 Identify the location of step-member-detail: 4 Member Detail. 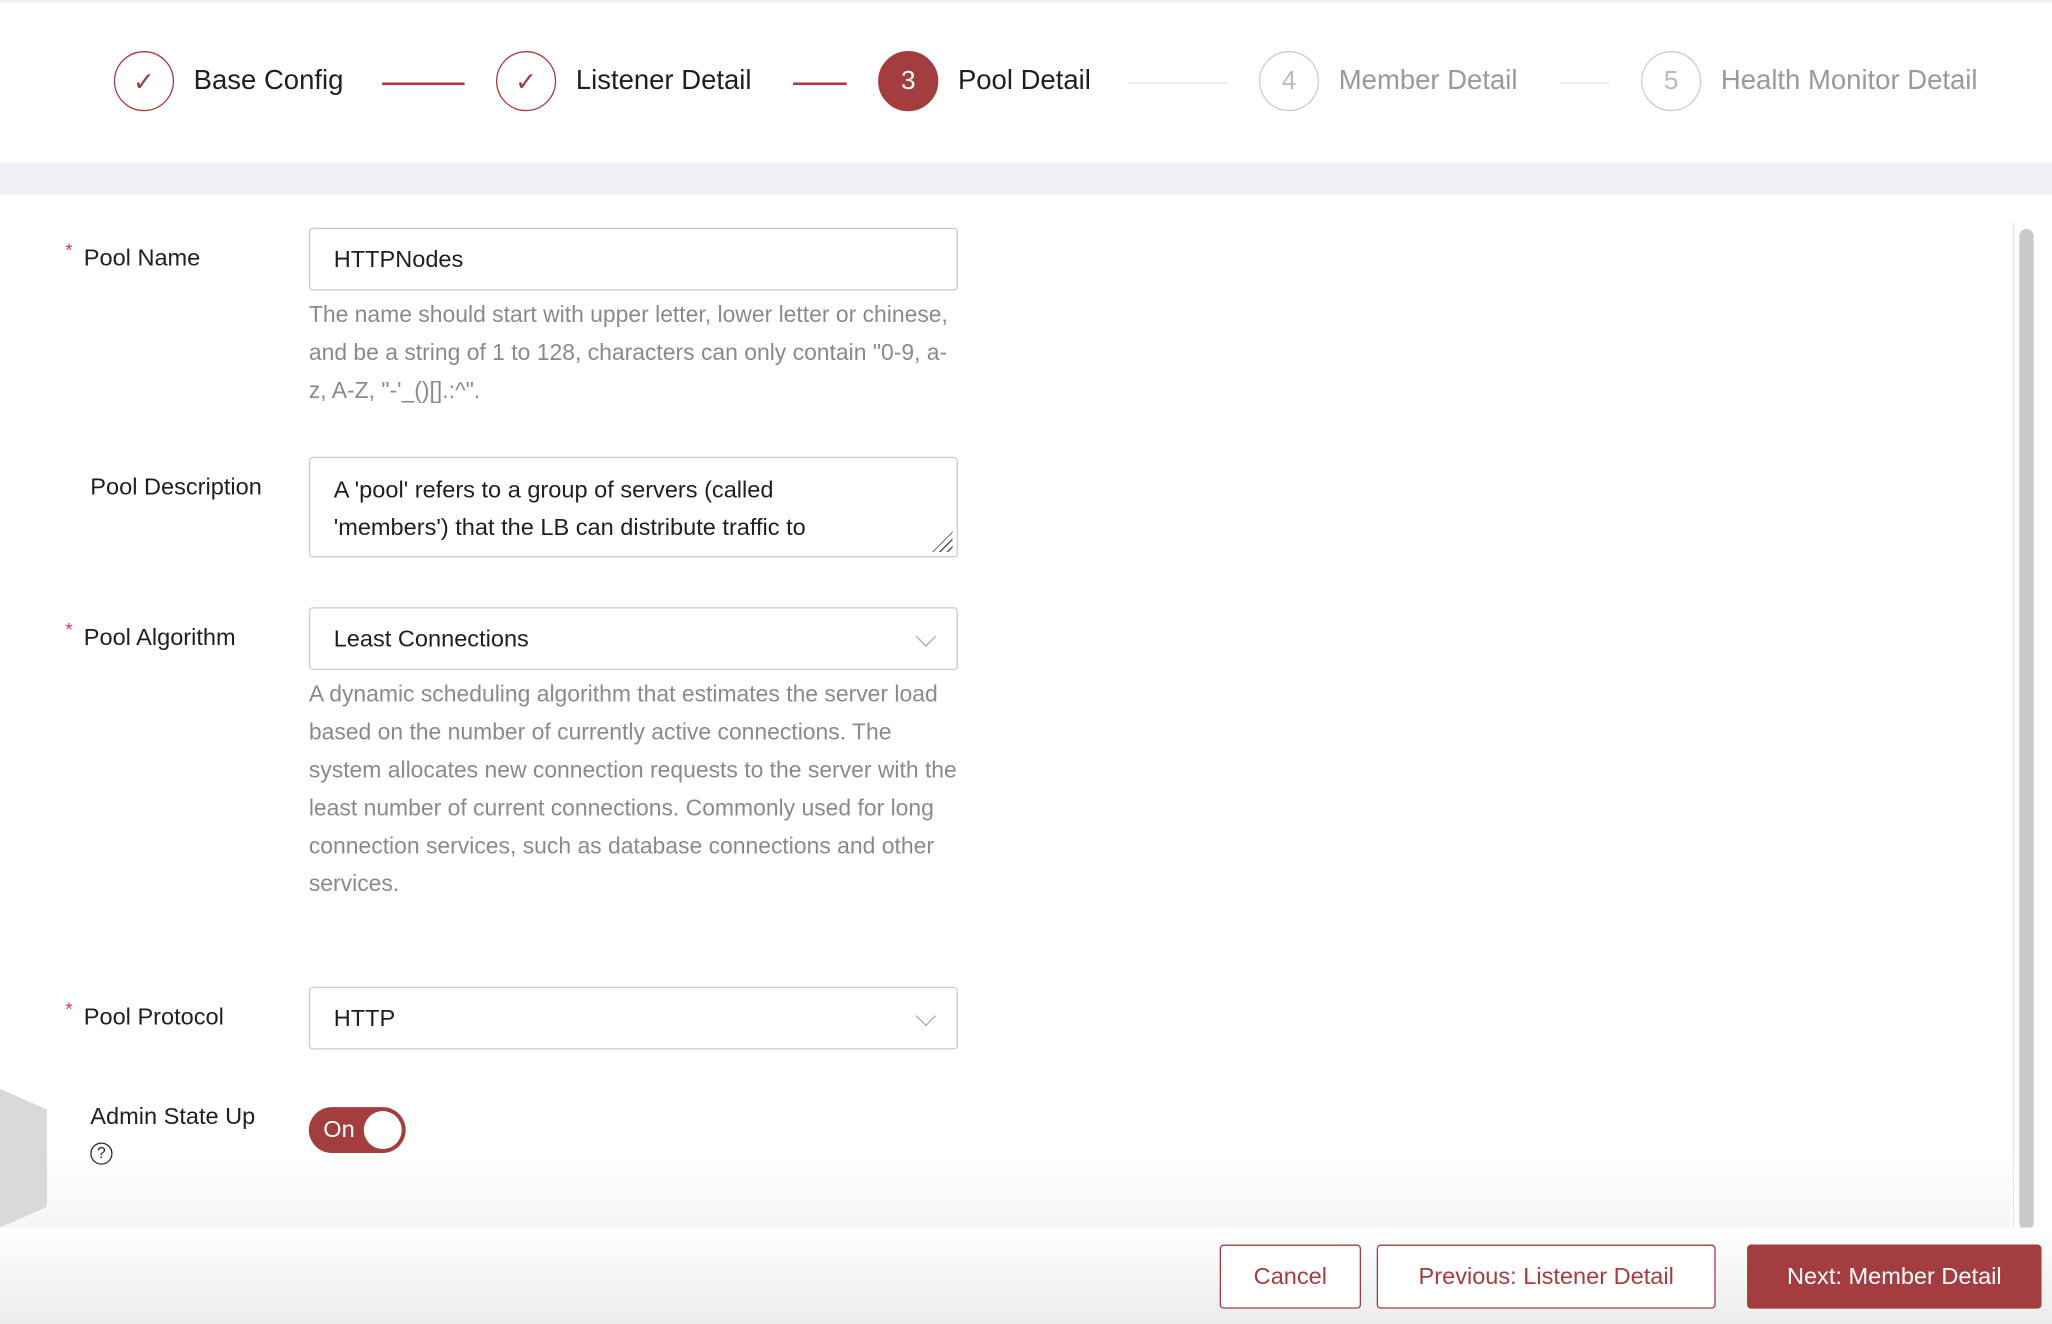
(1388, 81).